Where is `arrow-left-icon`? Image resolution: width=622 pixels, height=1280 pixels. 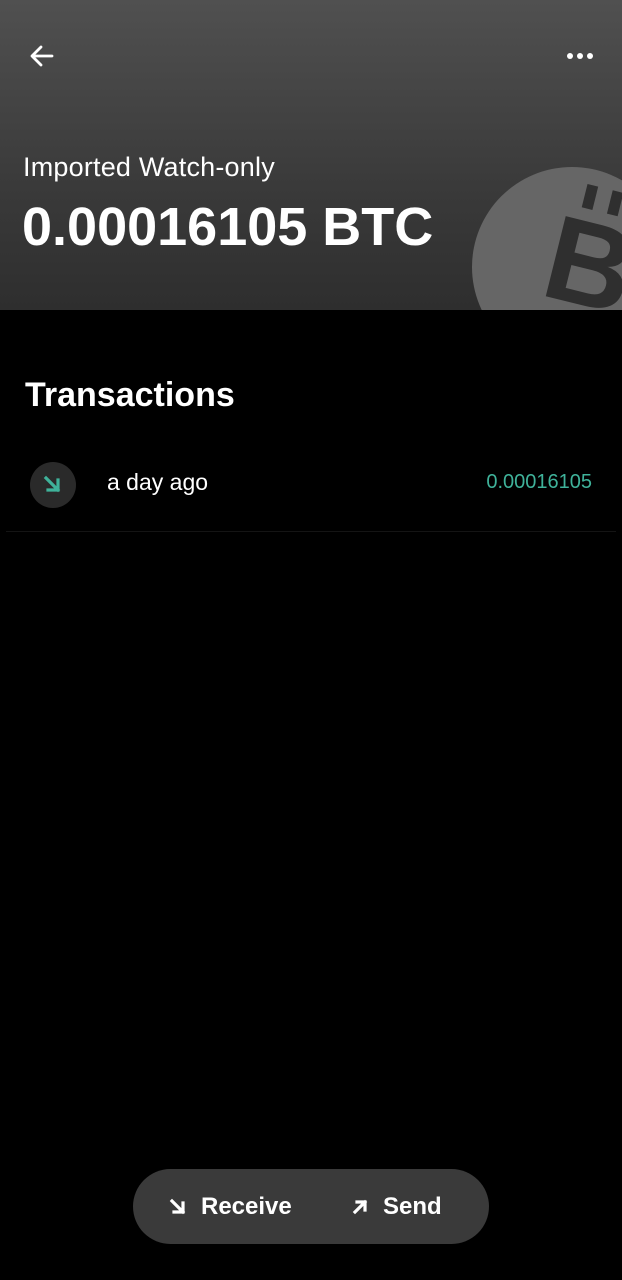
arrow-left-icon is located at coordinates (42, 56).